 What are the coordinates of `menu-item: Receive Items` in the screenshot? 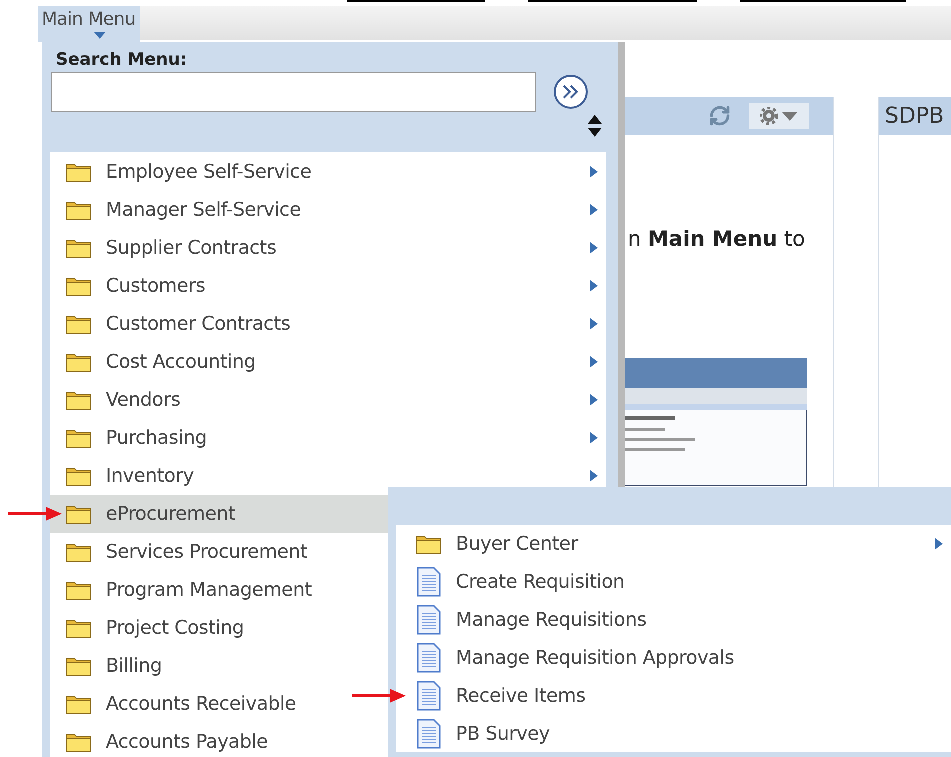 It's located at (673, 696).